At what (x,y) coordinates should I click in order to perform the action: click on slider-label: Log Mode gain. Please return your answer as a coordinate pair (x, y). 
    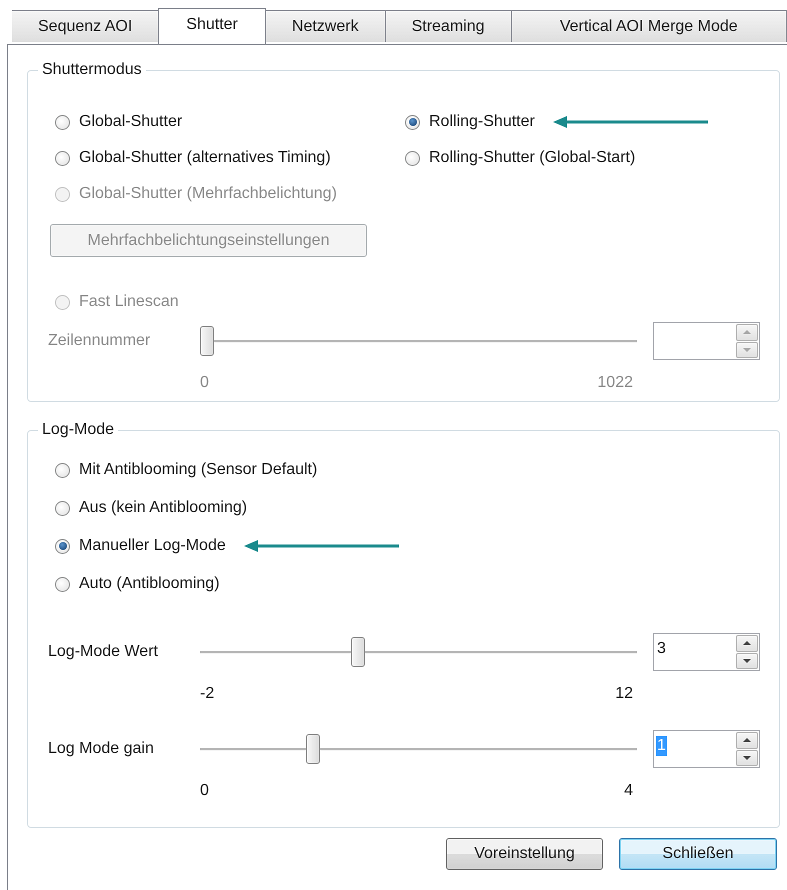
    Looking at the image, I should click on (101, 749).